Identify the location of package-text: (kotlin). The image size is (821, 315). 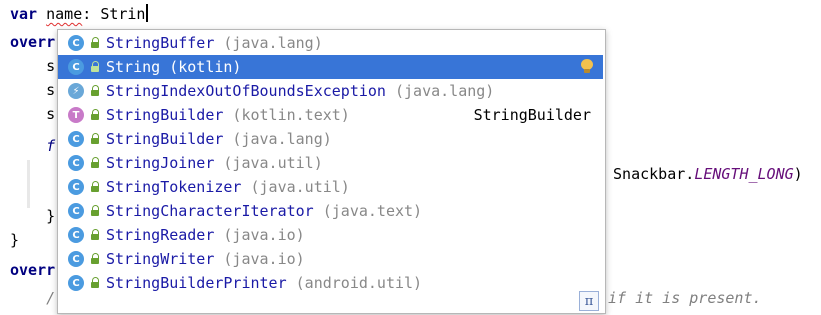
(201, 67).